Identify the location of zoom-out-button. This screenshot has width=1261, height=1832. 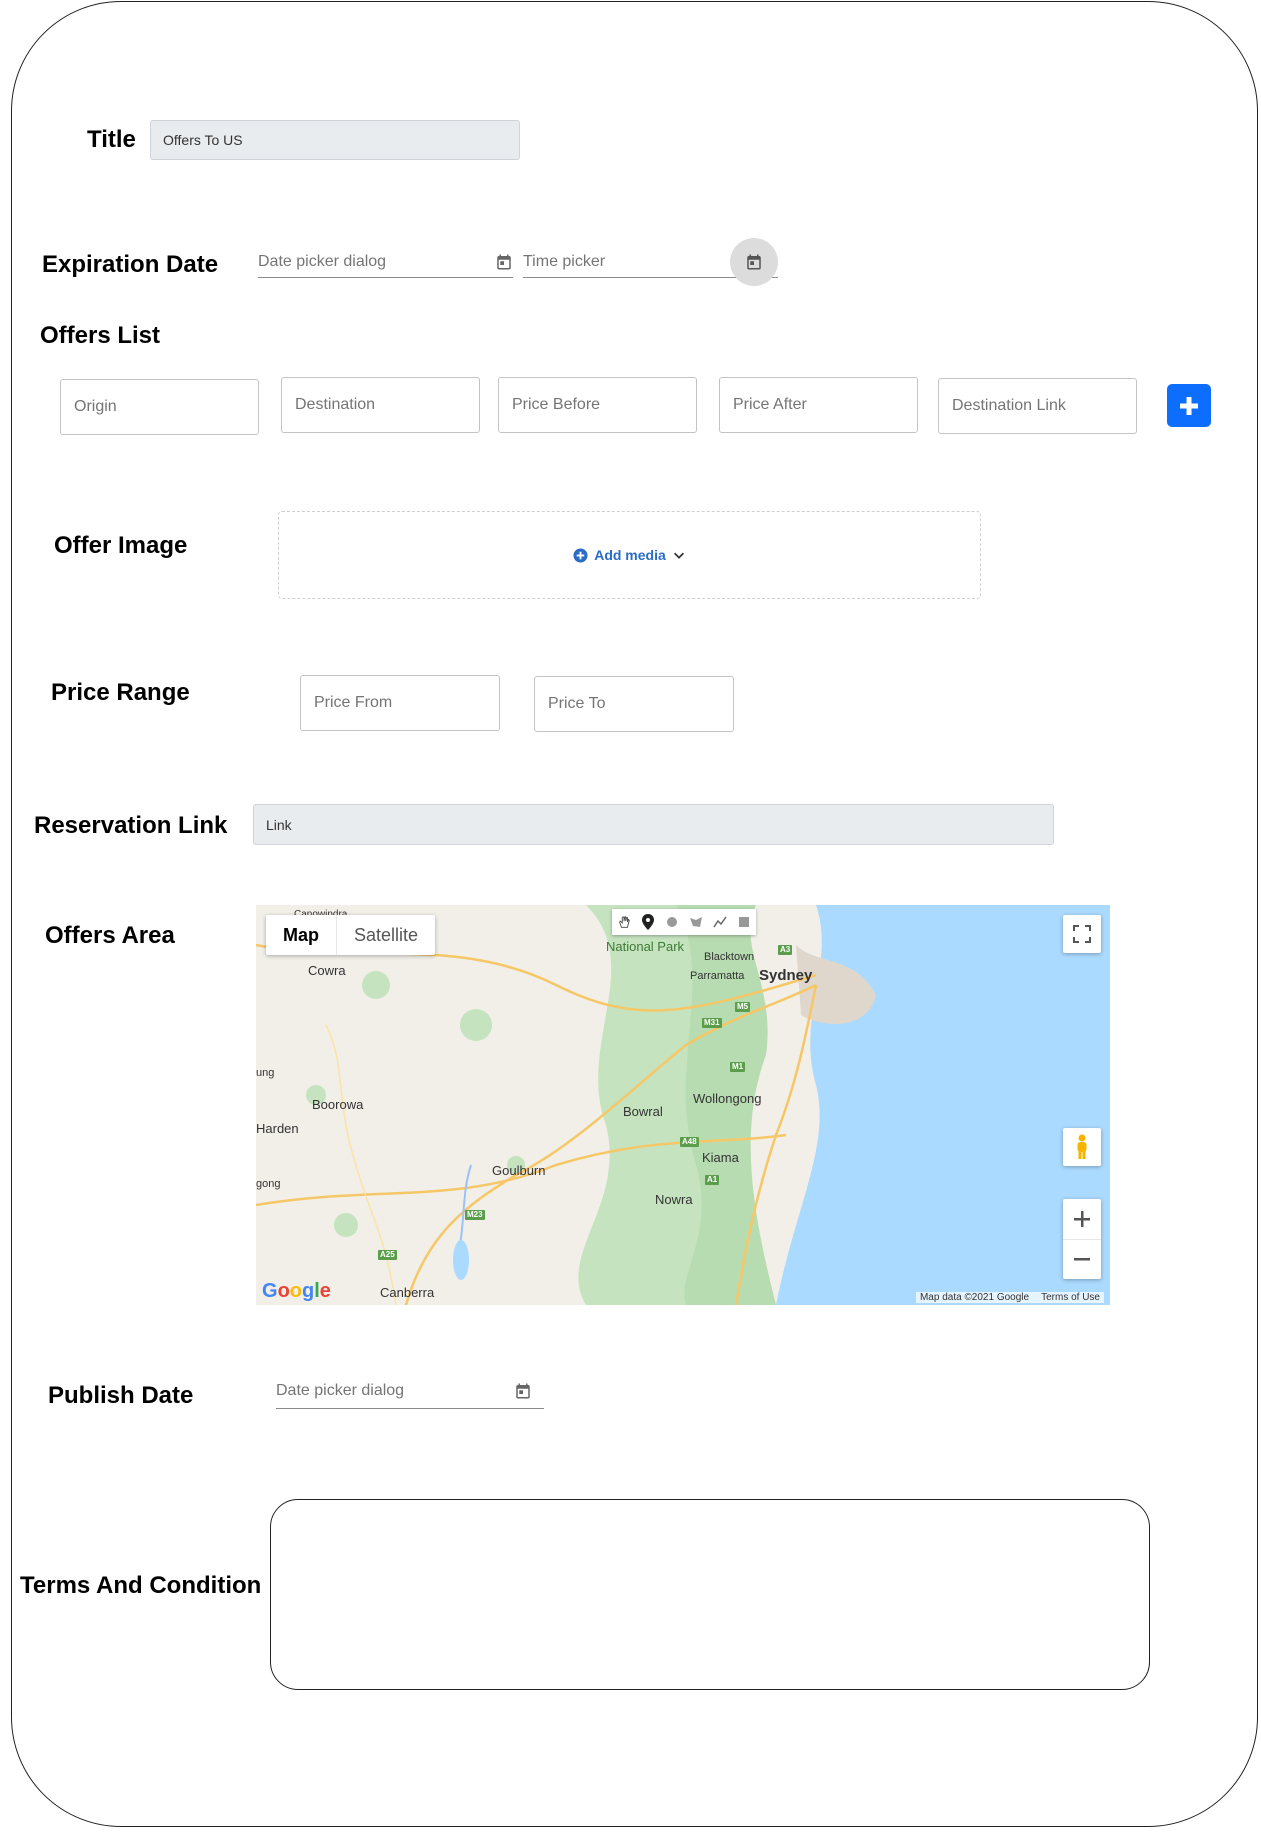
(1082, 1260).